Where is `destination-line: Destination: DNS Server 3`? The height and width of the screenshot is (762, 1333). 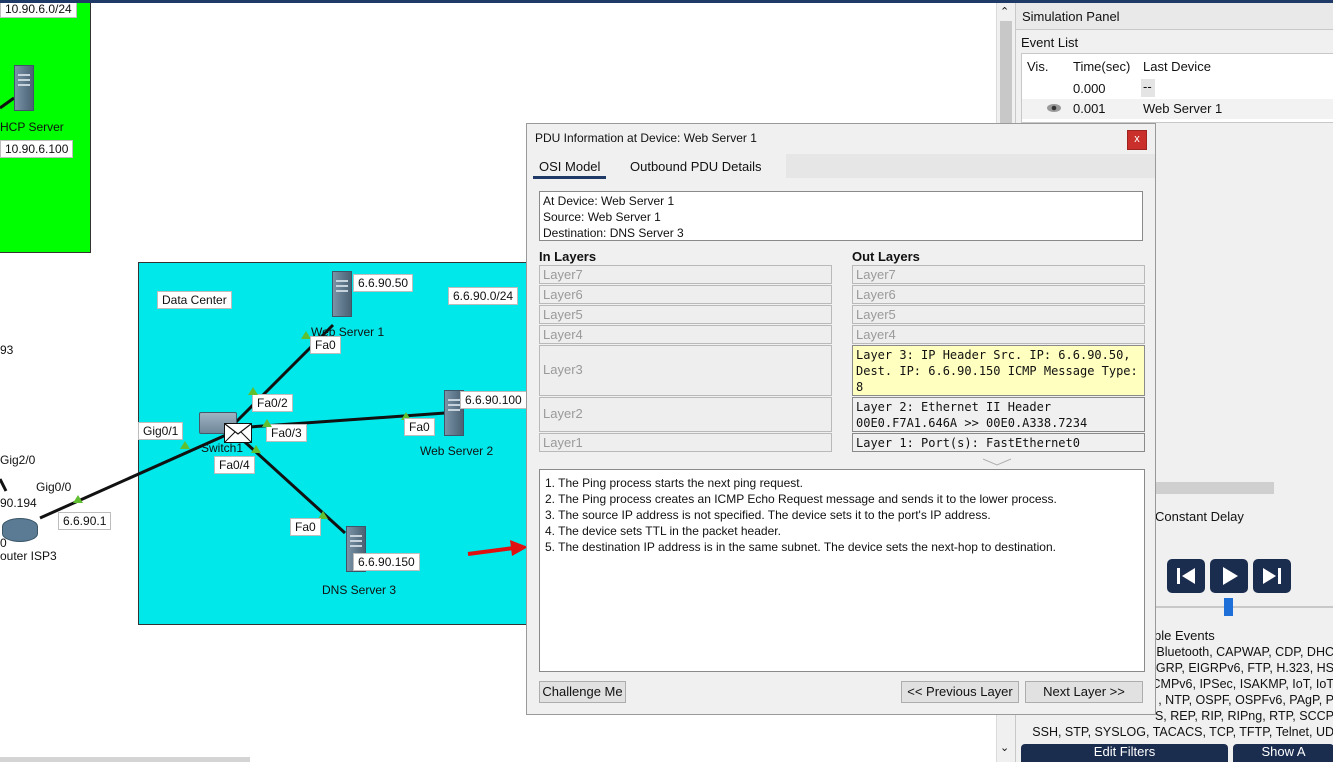
destination-line: Destination: DNS Server 3 is located at coordinates (613, 233).